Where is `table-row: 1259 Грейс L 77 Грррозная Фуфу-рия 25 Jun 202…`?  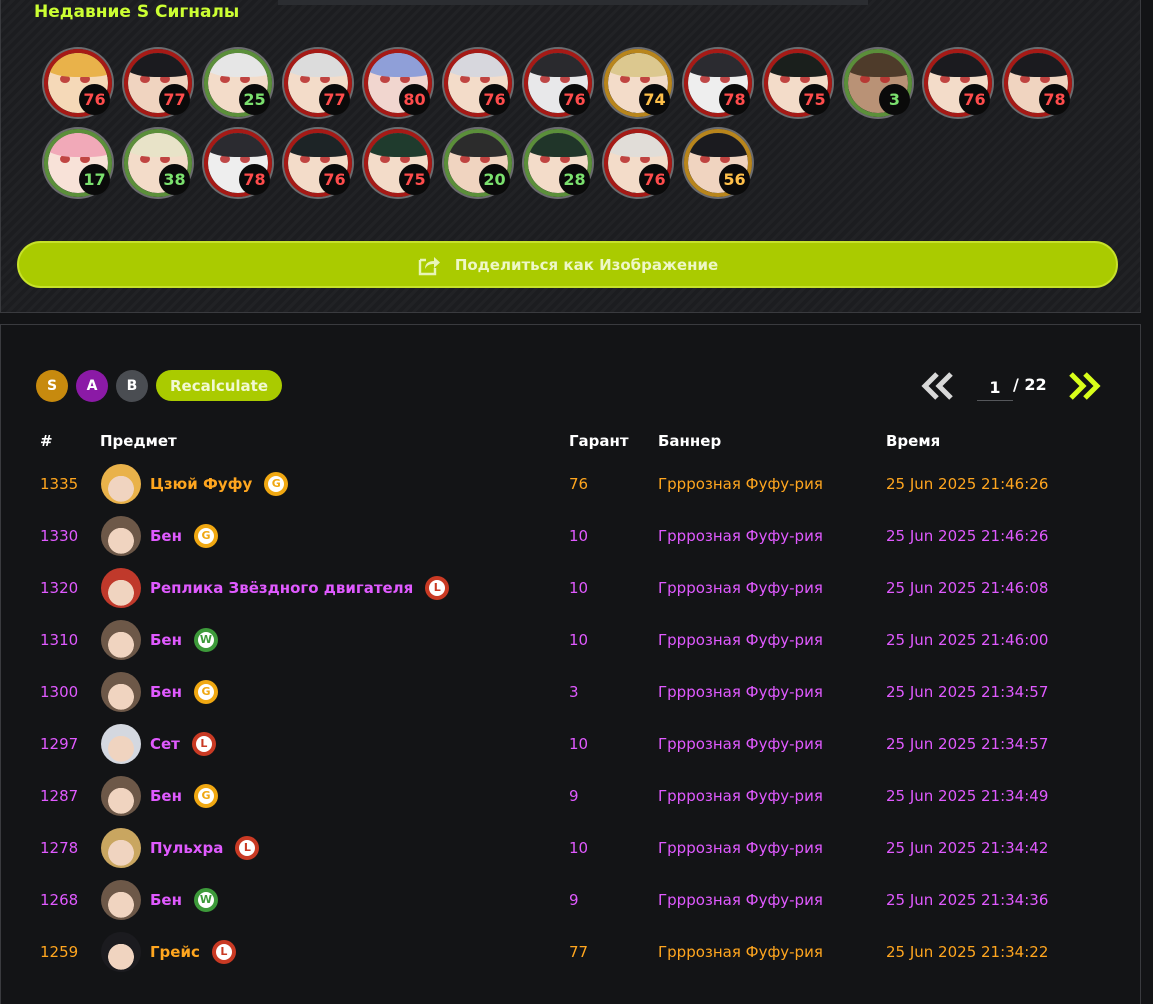
table-row: 1259 Грейс L 77 Грррозная Фуфу-рия 25 Jun 202… is located at coordinates (570, 952).